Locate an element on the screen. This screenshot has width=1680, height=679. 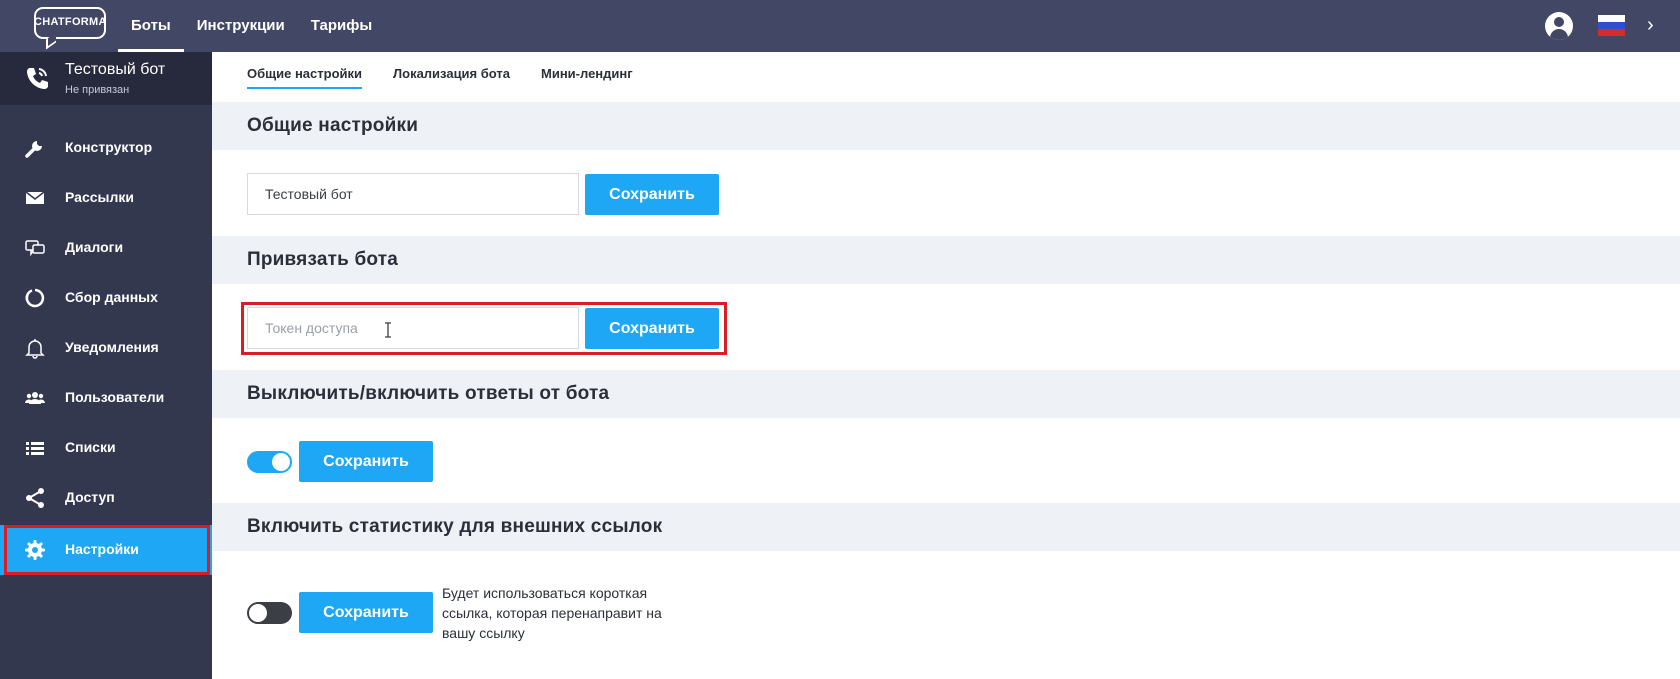
save-token-button: Сохранить is located at coordinates (652, 328).